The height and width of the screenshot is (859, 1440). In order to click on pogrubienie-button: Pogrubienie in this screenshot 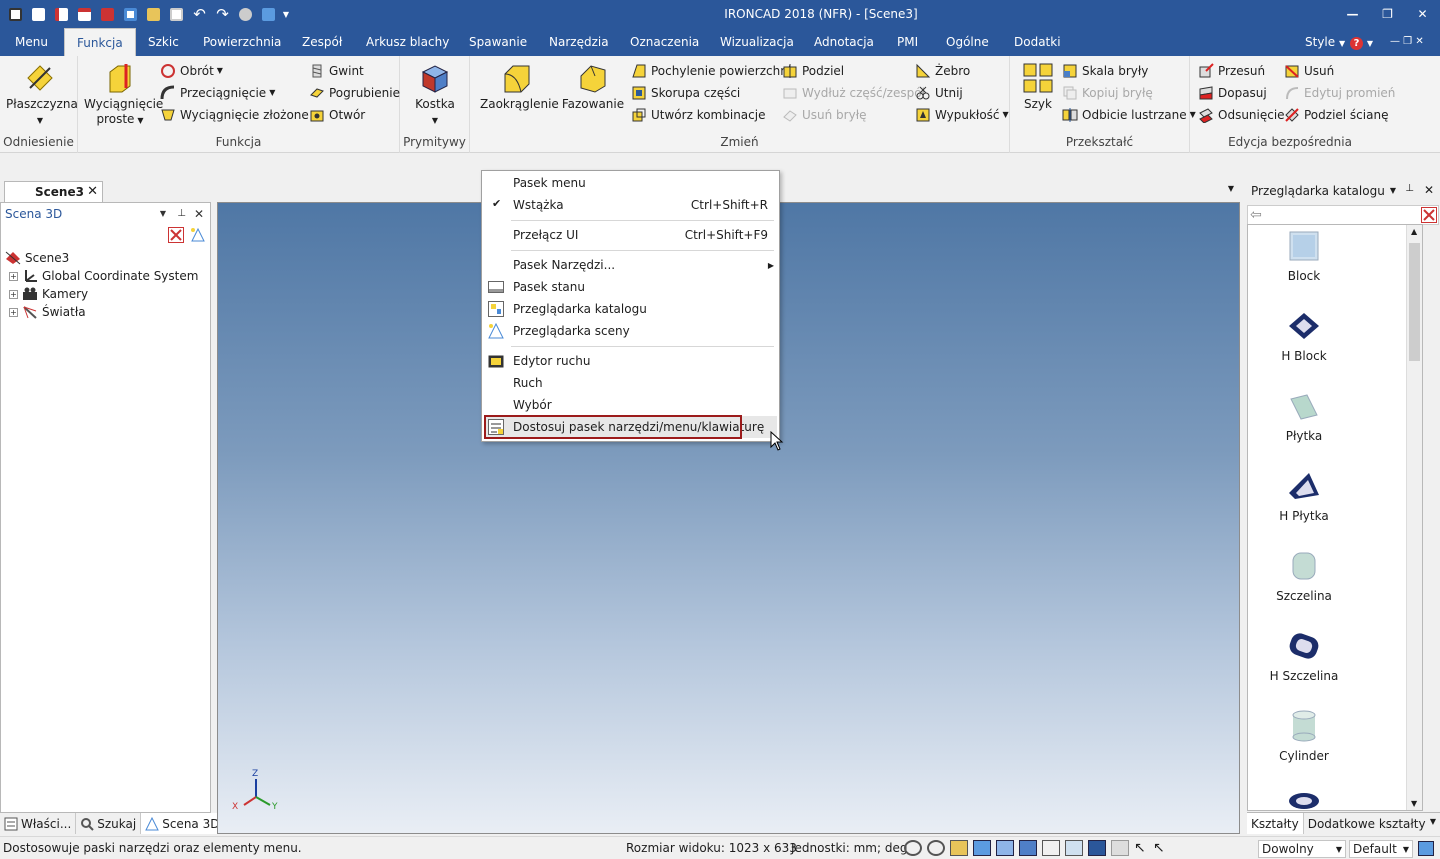, I will do `click(354, 93)`.